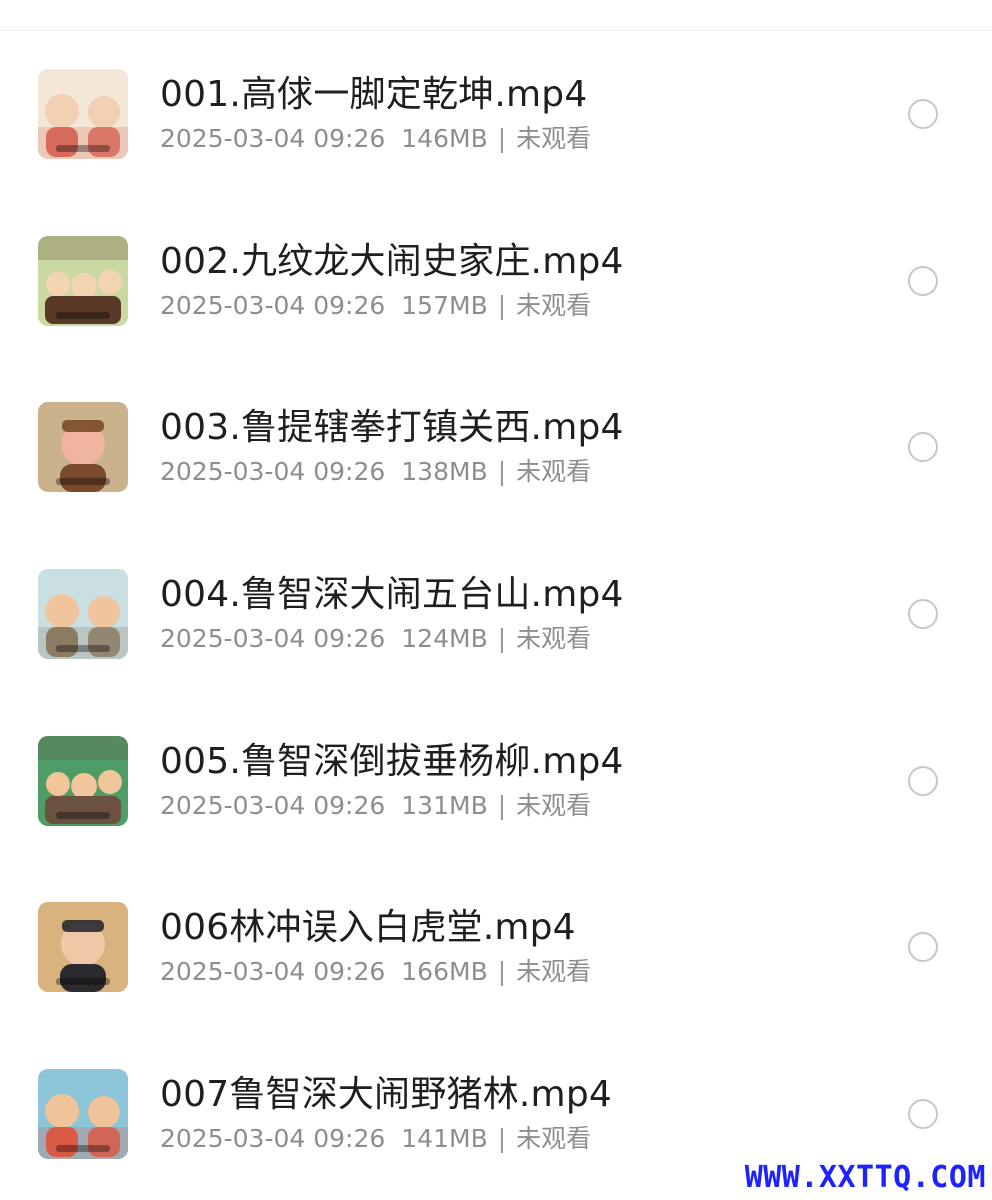 The image size is (992, 1200). Describe the element at coordinates (444, 805) in the screenshot. I see `file-size: 131MB` at that location.